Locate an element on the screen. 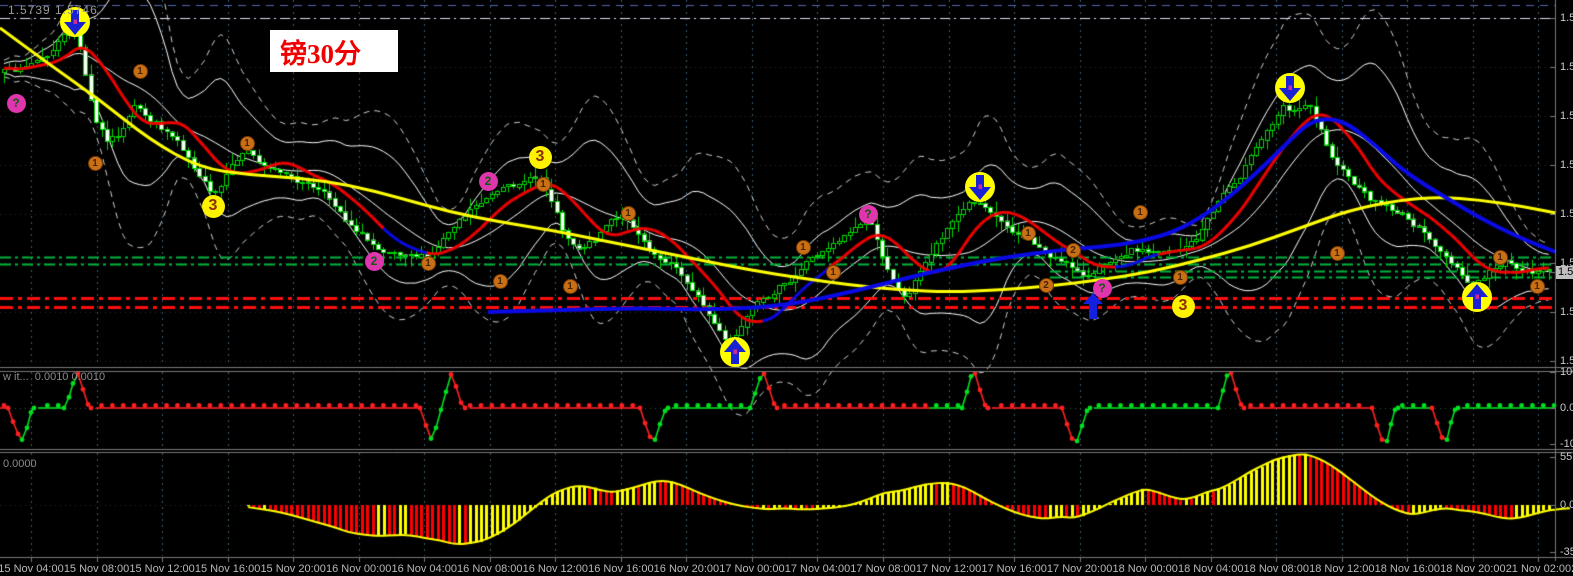 The image size is (1573, 576). time-label: 17 Nov 04:00 is located at coordinates (817, 569).